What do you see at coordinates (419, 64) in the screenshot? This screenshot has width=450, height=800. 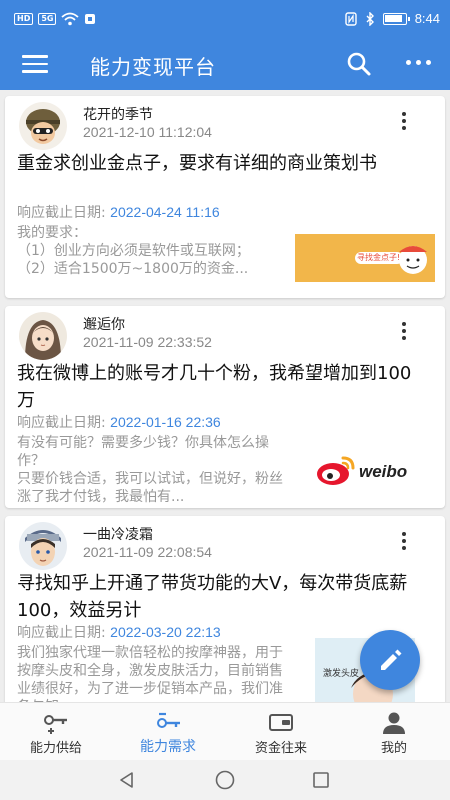 I see `more-icon` at bounding box center [419, 64].